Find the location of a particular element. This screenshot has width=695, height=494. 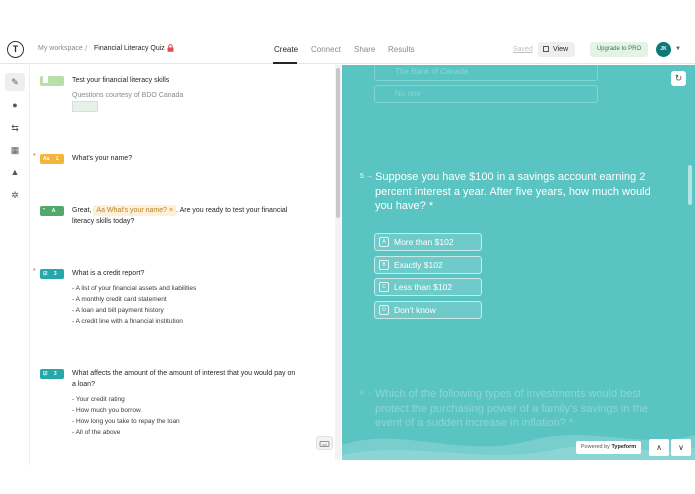

tab-connect: Connect is located at coordinates (326, 49).